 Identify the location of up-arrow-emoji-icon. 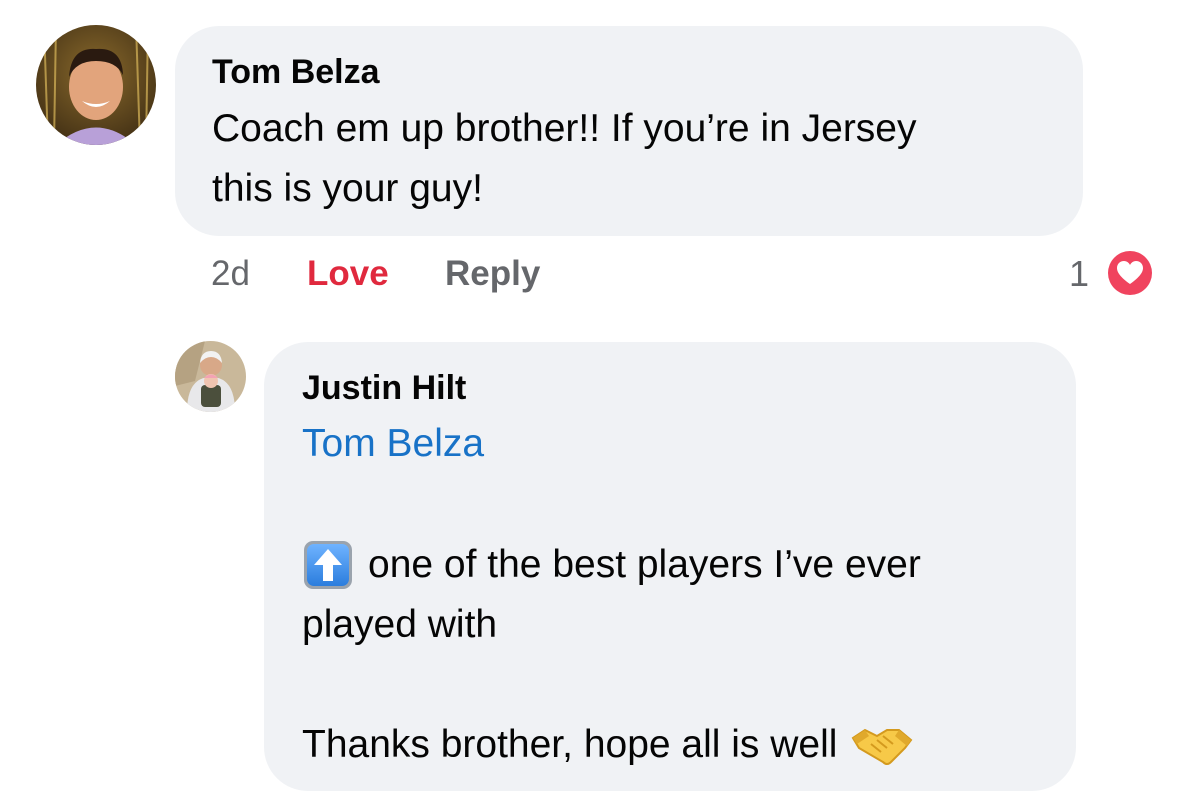
(328, 565).